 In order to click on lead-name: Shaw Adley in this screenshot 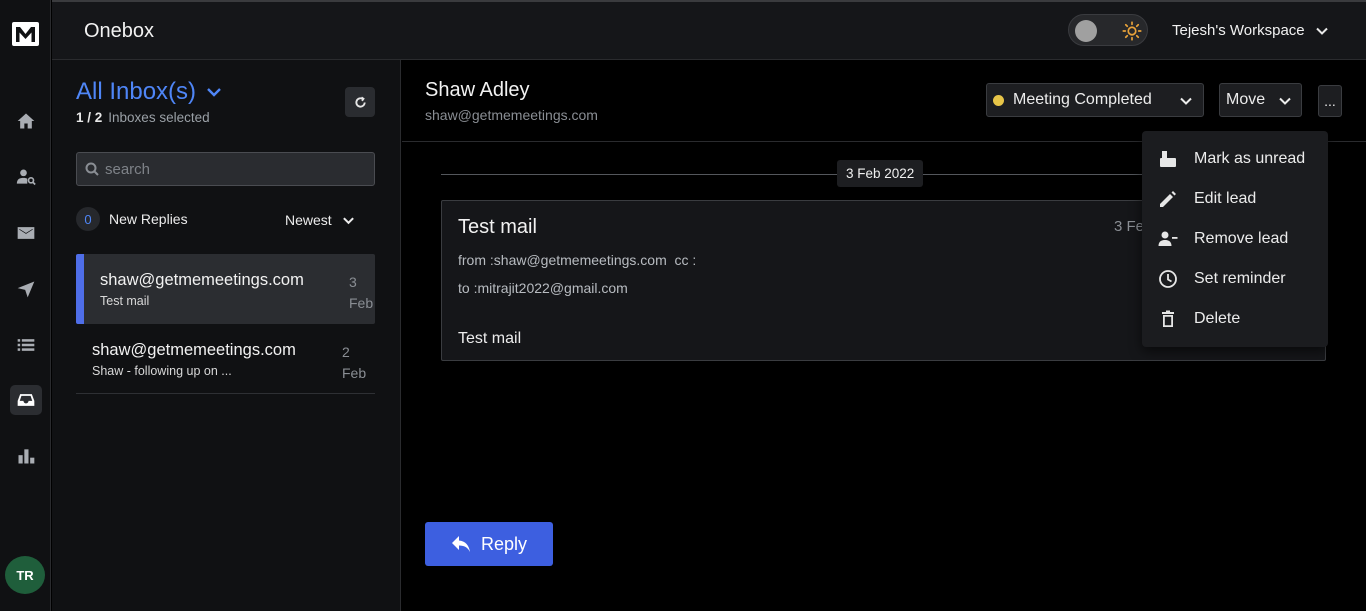, I will do `click(477, 90)`.